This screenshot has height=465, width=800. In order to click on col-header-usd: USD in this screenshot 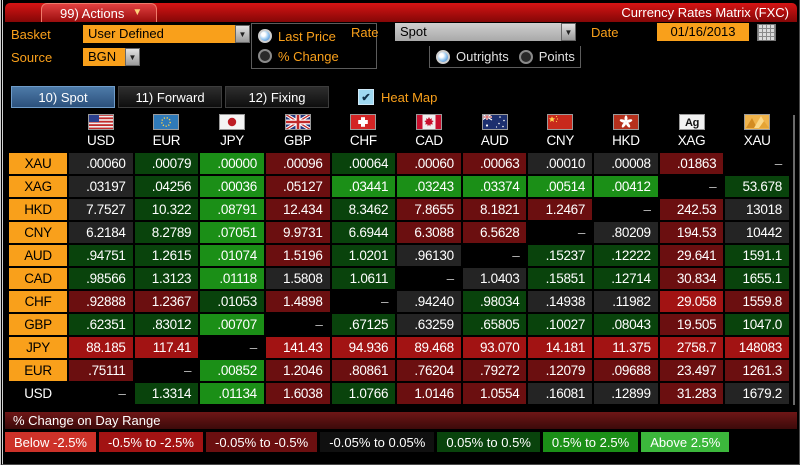, I will do `click(101, 141)`.